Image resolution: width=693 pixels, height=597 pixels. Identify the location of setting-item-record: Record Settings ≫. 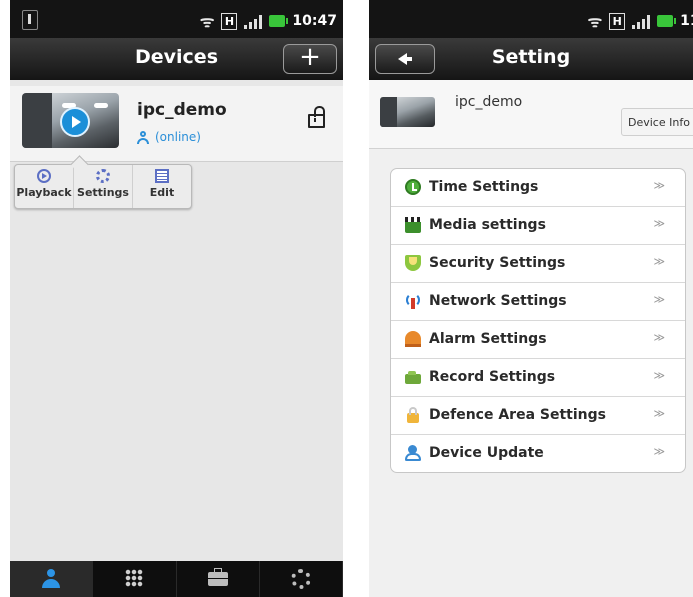
(538, 378).